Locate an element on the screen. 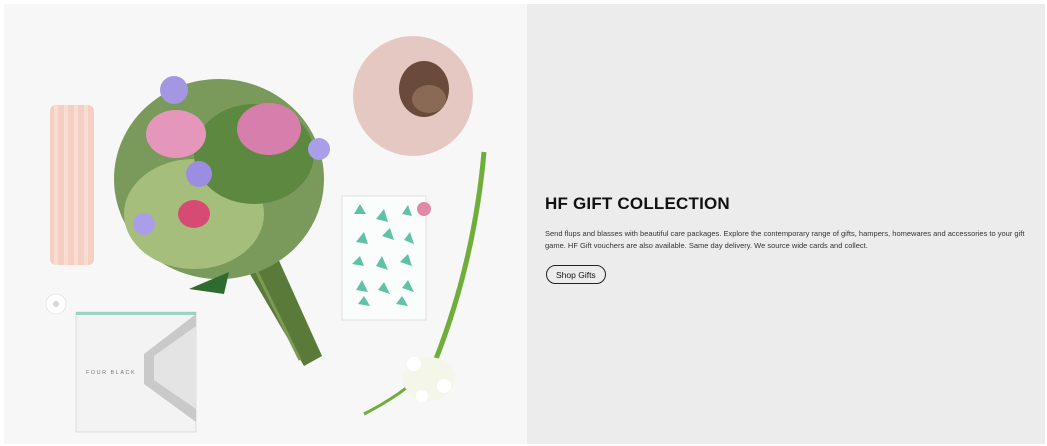 This screenshot has width=1047, height=446. promo-title: HF GIFT COLLECTION is located at coordinates (637, 203).